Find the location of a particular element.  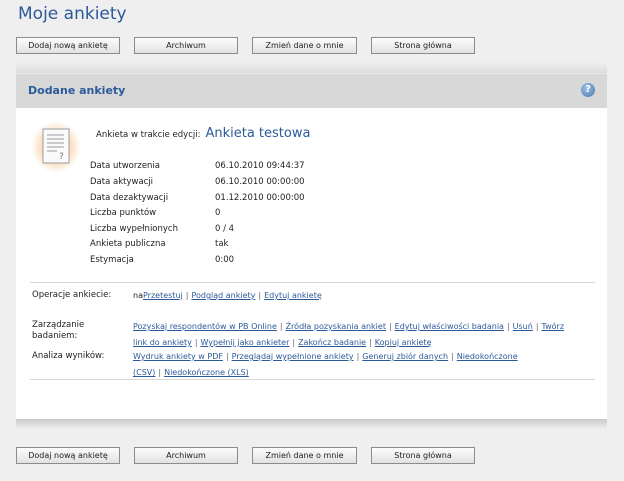

detail-label: Data dezaktywacji is located at coordinates (129, 198).